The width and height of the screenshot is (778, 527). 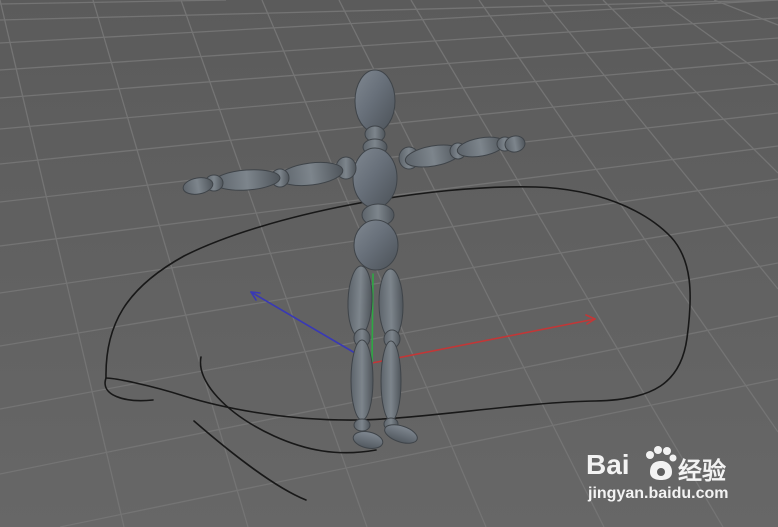 I want to click on mannequin-head, so click(x=375, y=101).